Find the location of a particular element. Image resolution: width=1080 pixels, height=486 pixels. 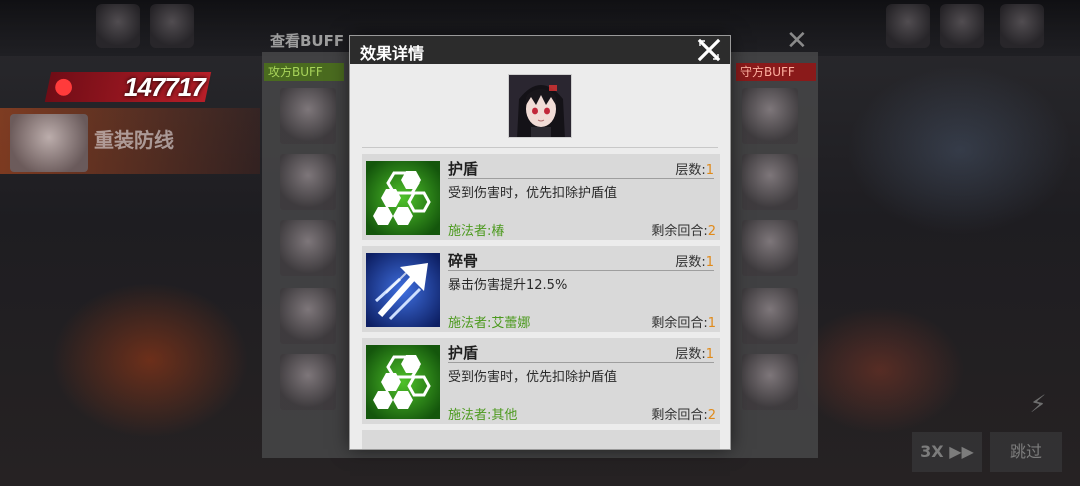

buff-card: 碎骨 层数:1 暴击伤害提升12.5% 施法者:艾蕾娜 剩余回合:1 is located at coordinates (541, 289).